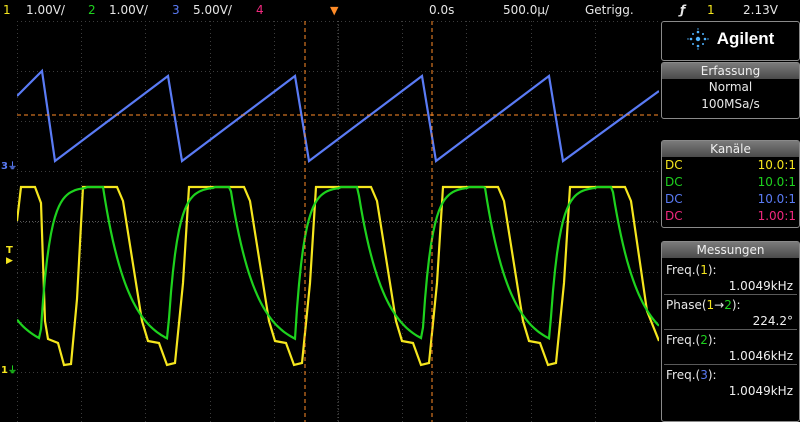 This screenshot has height=422, width=800. I want to click on channel-row-2: DC 10.0:1, so click(730, 182).